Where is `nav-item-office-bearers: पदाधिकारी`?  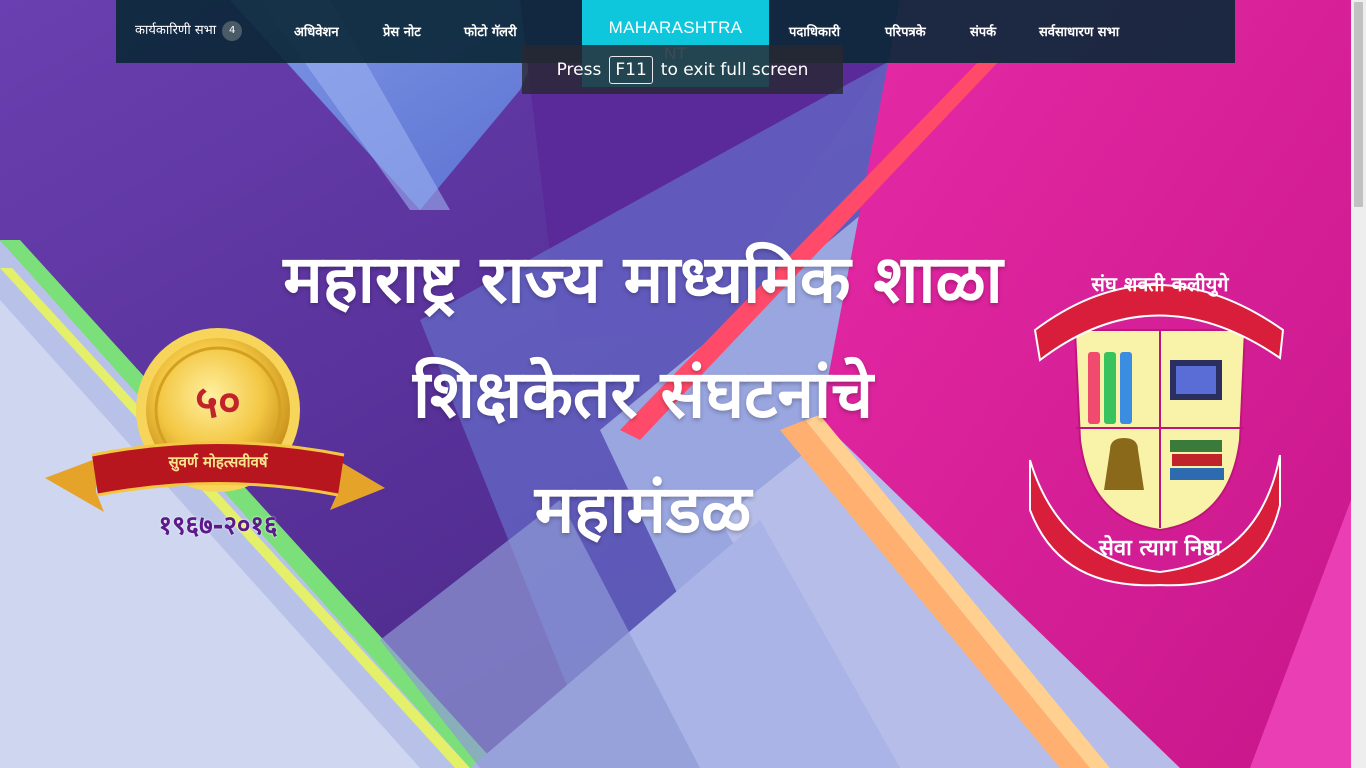 nav-item-office-bearers: पदाधिकारी is located at coordinates (814, 31).